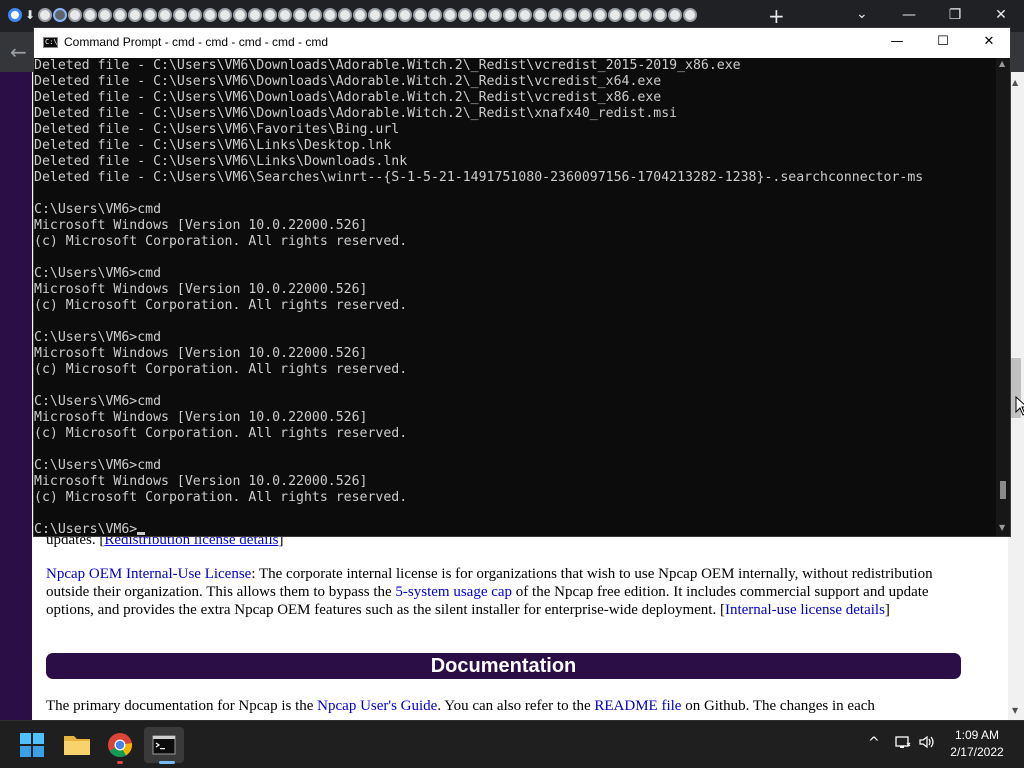  What do you see at coordinates (903, 744) in the screenshot?
I see `network-icon` at bounding box center [903, 744].